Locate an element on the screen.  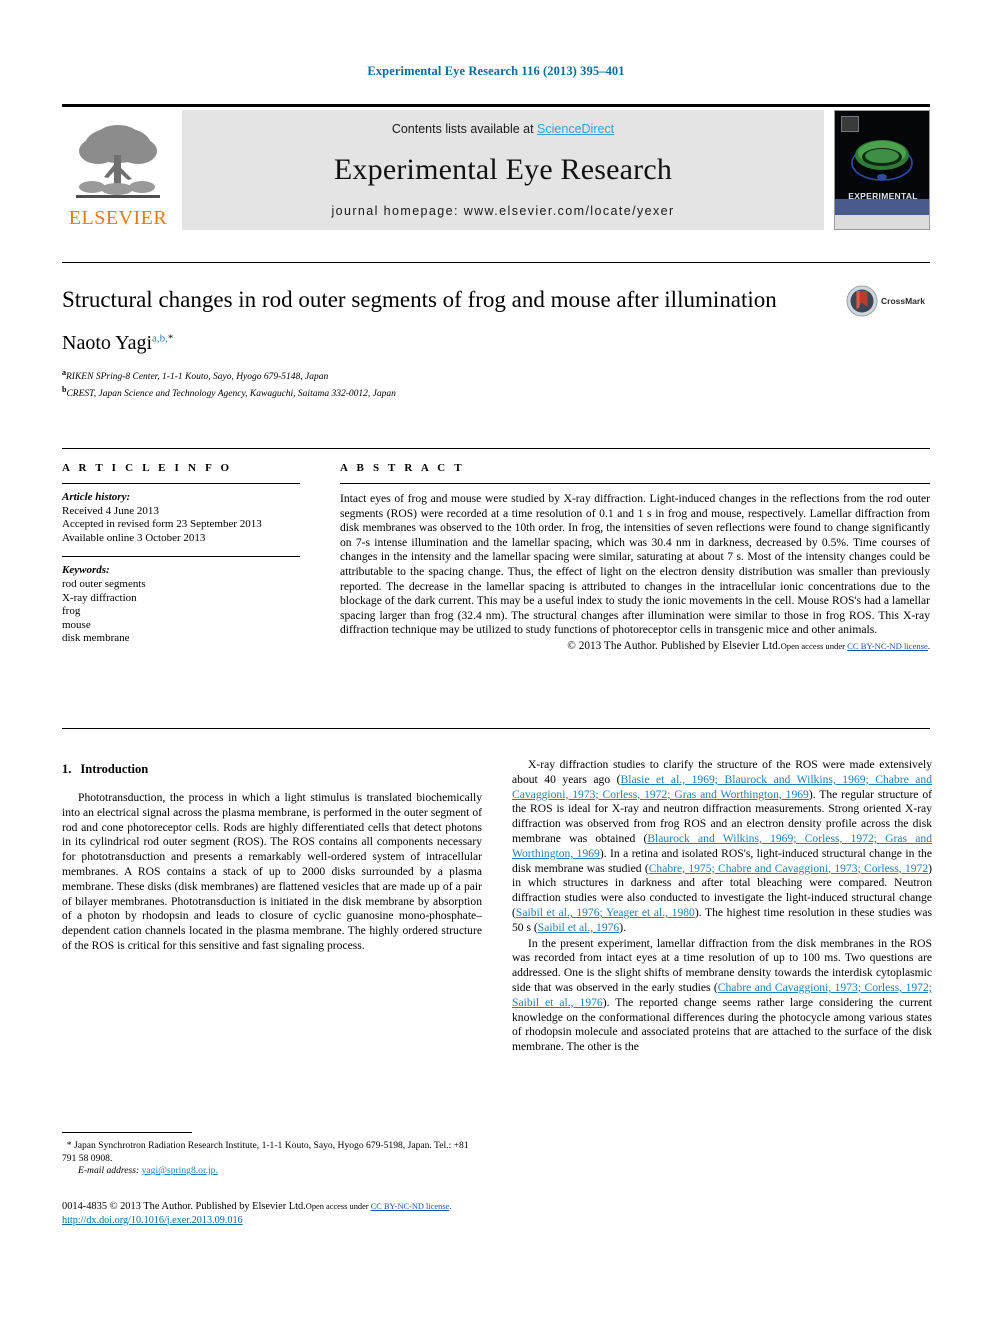
info-divider-bottom is located at coordinates (496, 728).